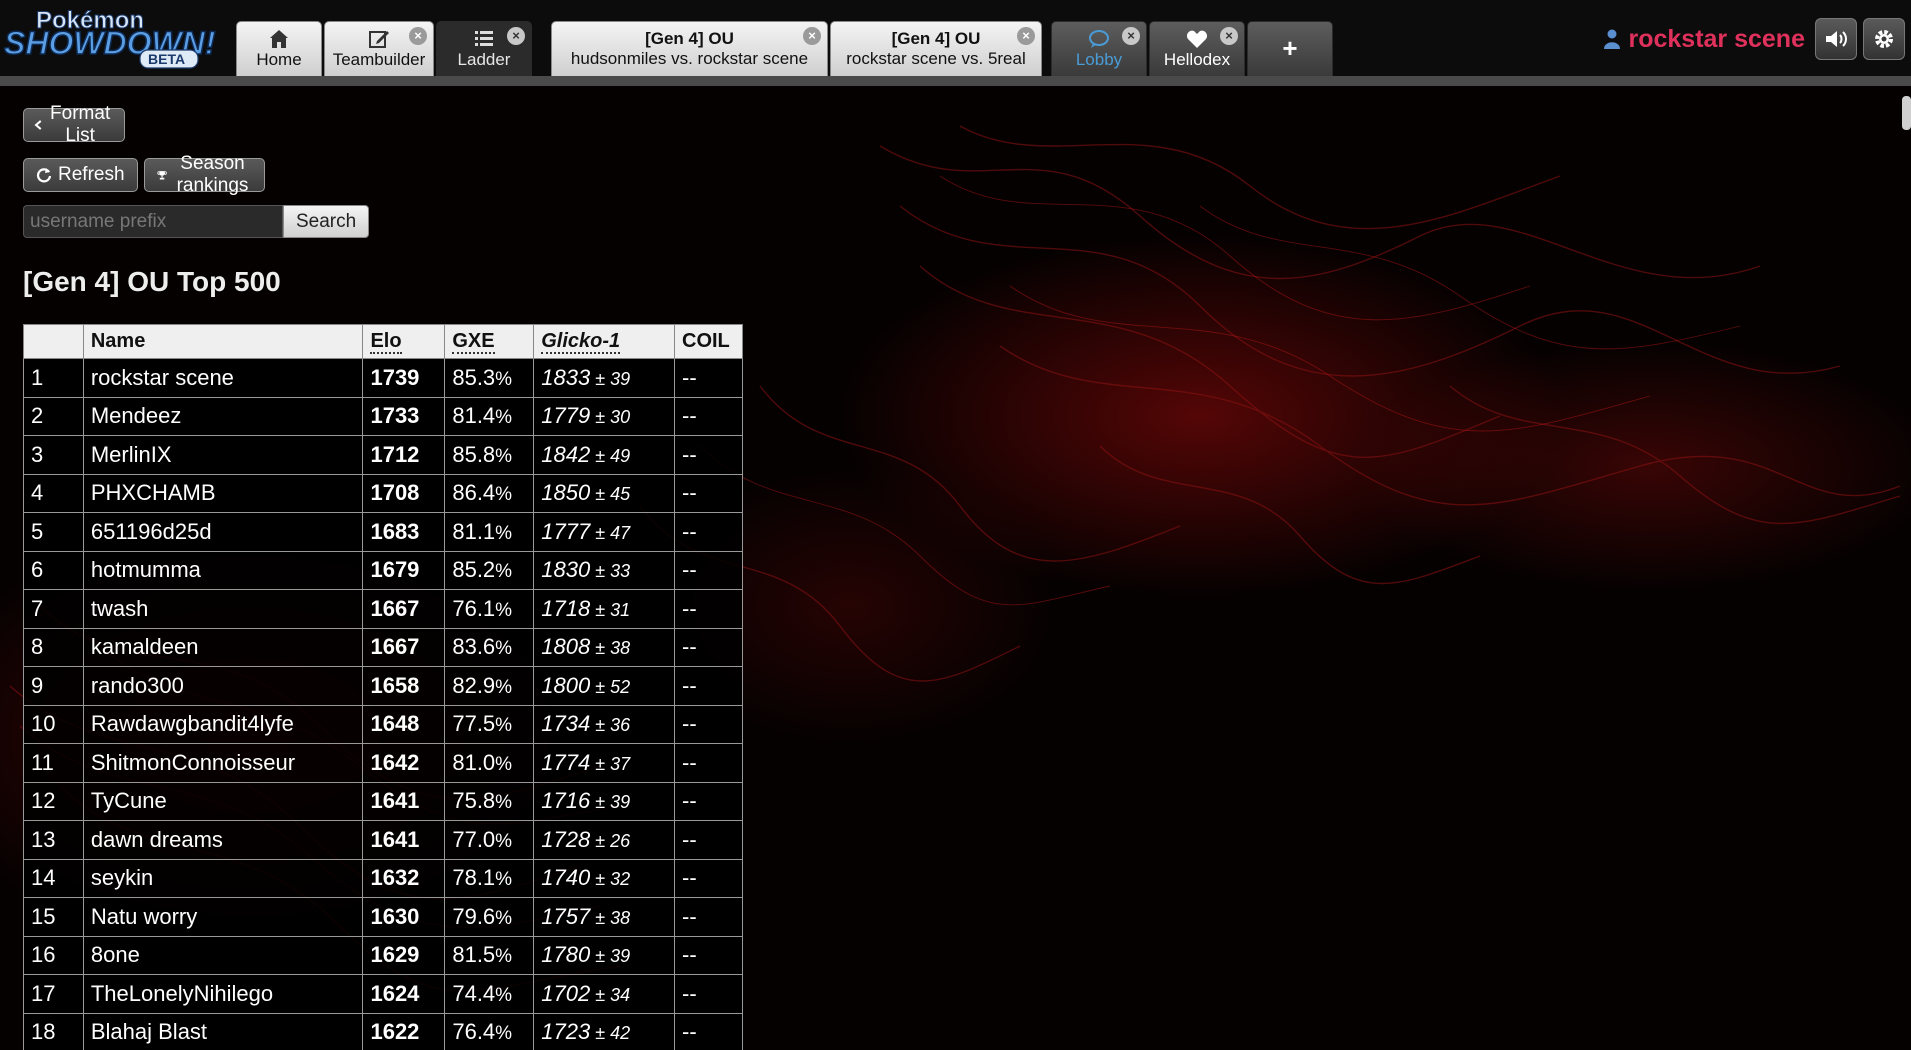  What do you see at coordinates (53, 1031) in the screenshot?
I see `rank-cell: 18` at bounding box center [53, 1031].